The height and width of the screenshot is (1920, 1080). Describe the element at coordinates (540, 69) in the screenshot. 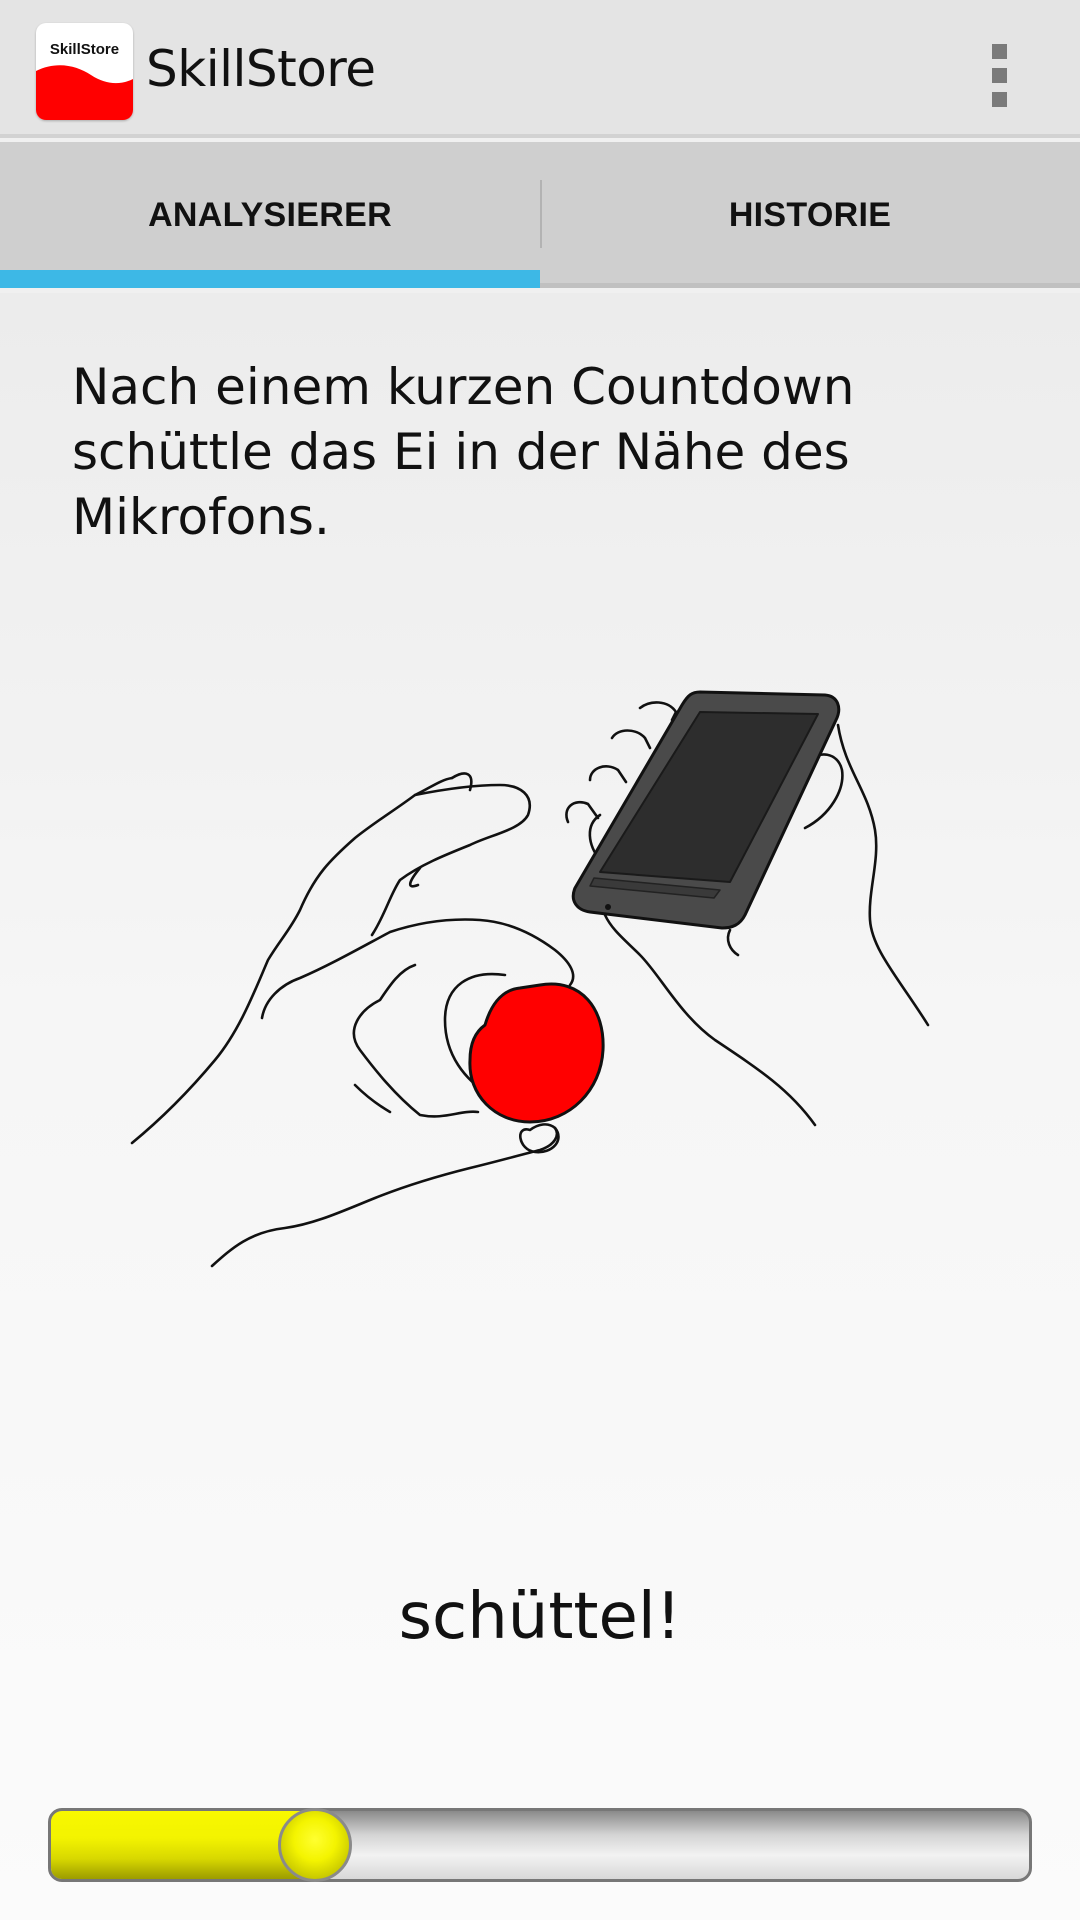

I see `action-bar: SkillStore SkillStore` at that location.